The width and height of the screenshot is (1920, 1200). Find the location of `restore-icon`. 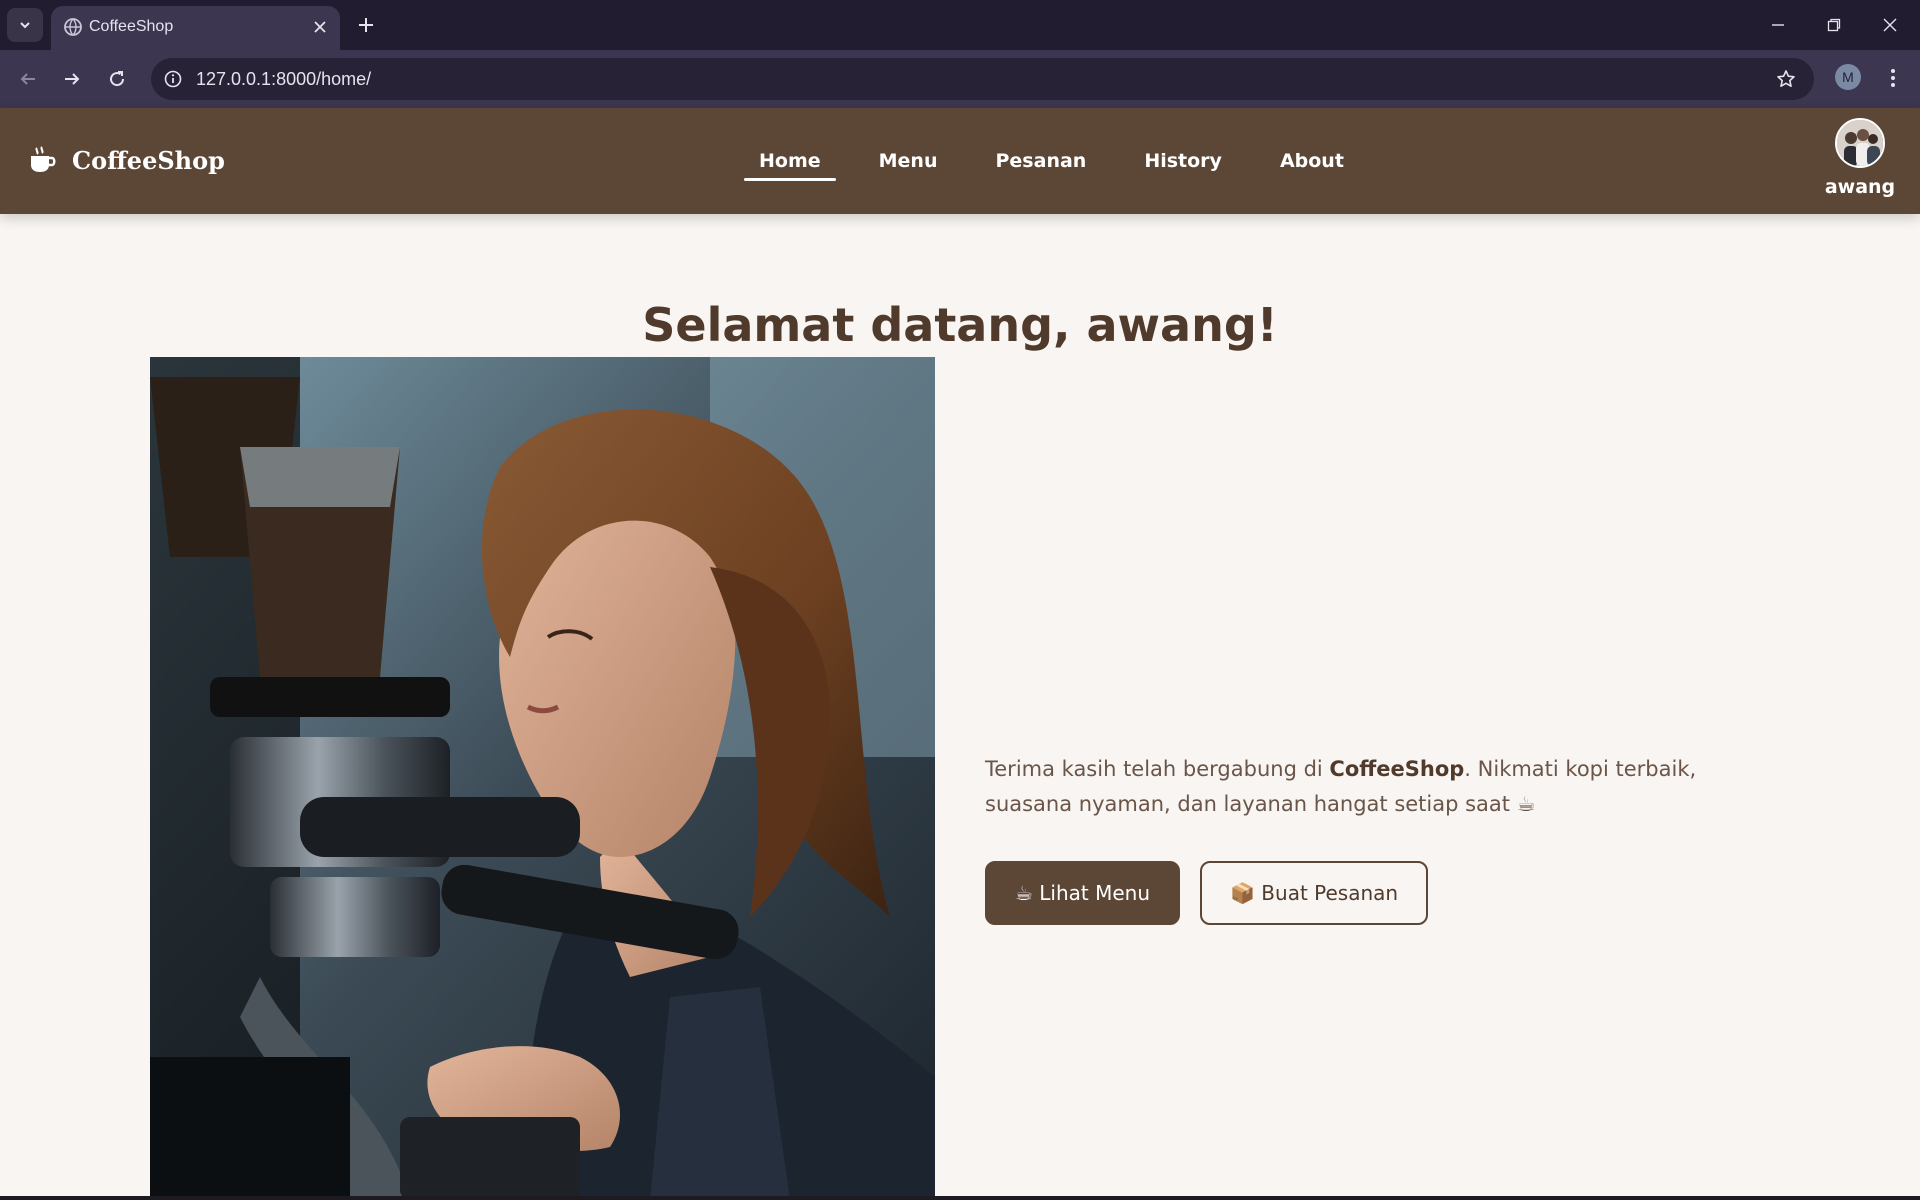

restore-icon is located at coordinates (1834, 25).